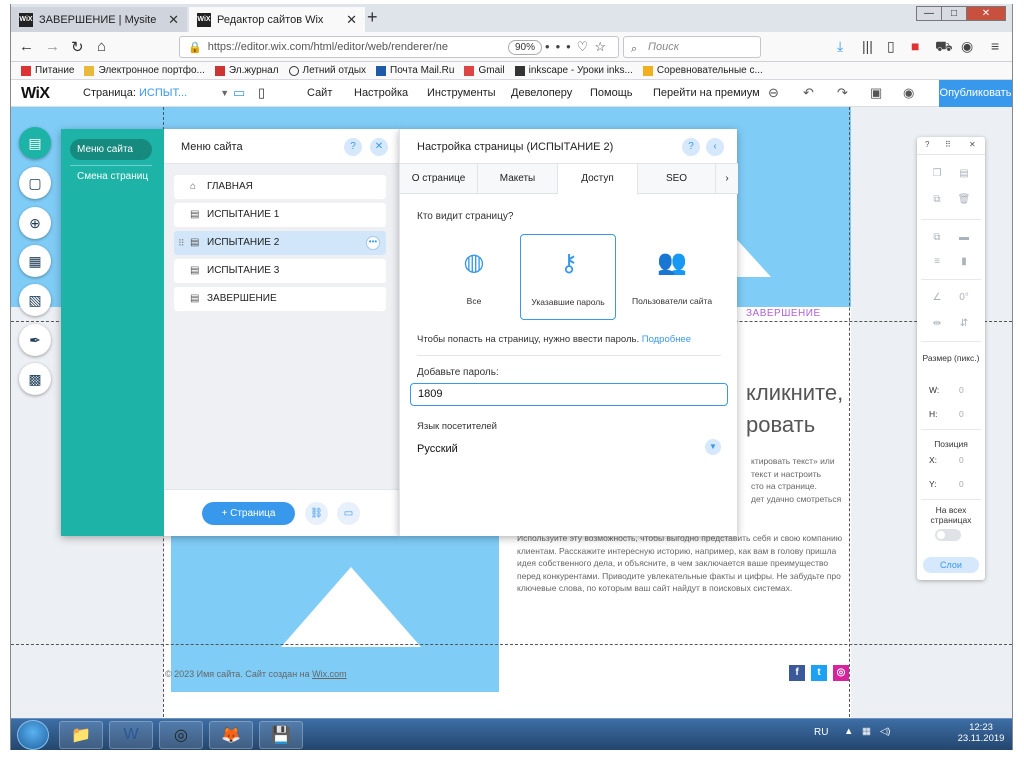 The image size is (1024, 767). Describe the element at coordinates (35, 94) in the screenshot. I see `wix-logo: WiX` at that location.